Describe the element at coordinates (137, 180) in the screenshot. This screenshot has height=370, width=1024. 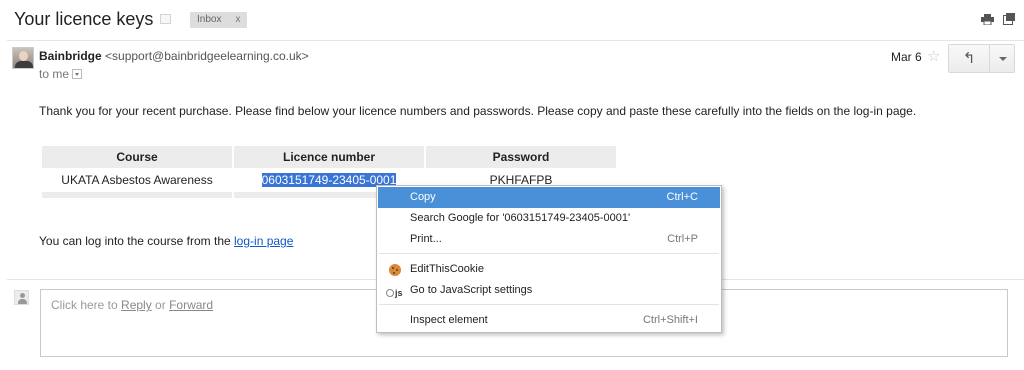
I see `course-cell: UKATA Asbestos Awareness` at that location.